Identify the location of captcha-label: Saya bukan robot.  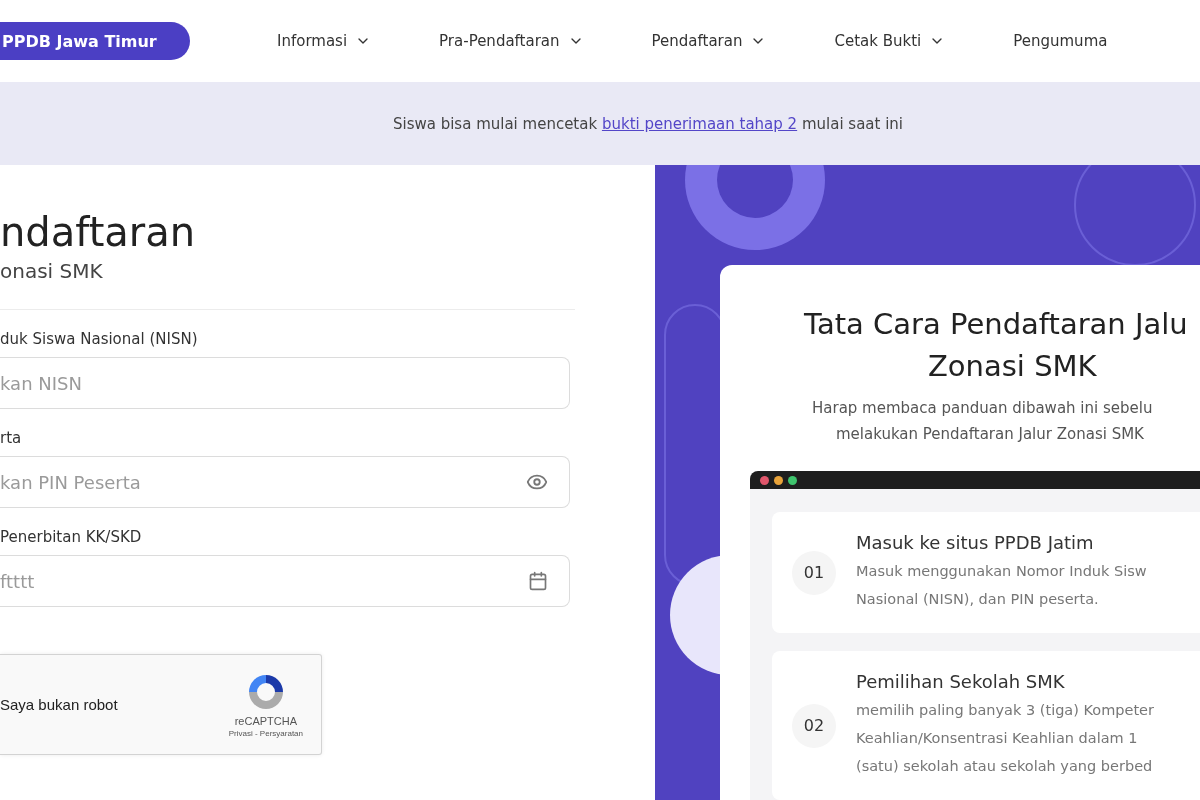
(59, 704).